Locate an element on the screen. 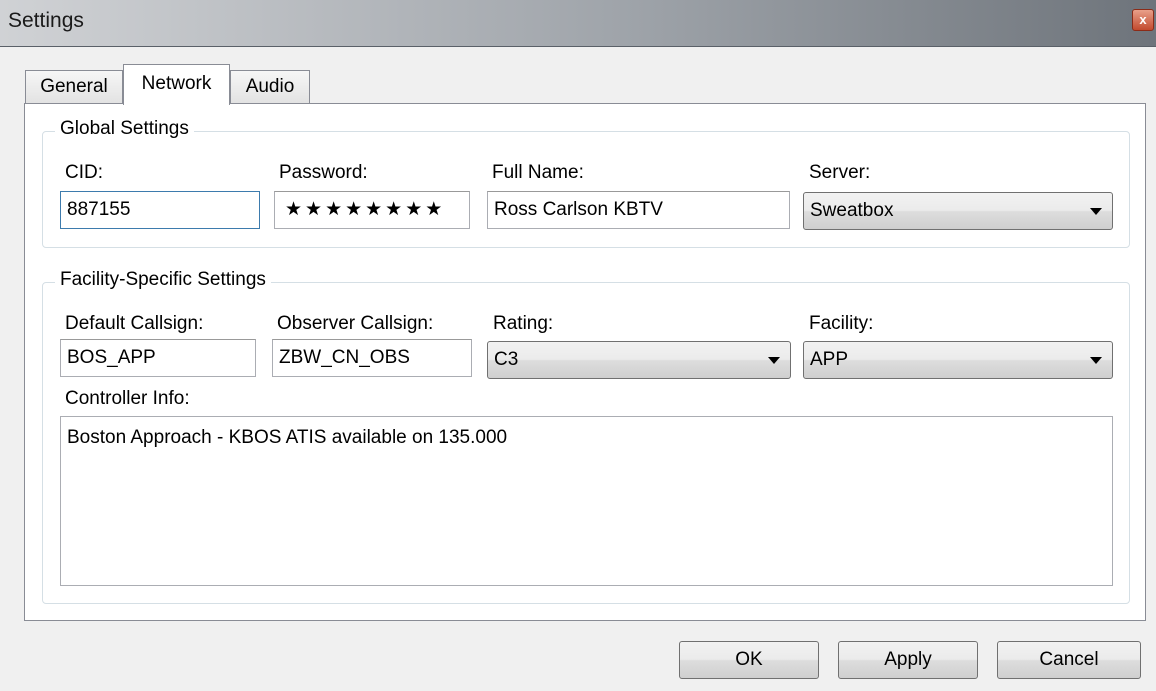 This screenshot has width=1156, height=691. ok-button: OK is located at coordinates (749, 660).